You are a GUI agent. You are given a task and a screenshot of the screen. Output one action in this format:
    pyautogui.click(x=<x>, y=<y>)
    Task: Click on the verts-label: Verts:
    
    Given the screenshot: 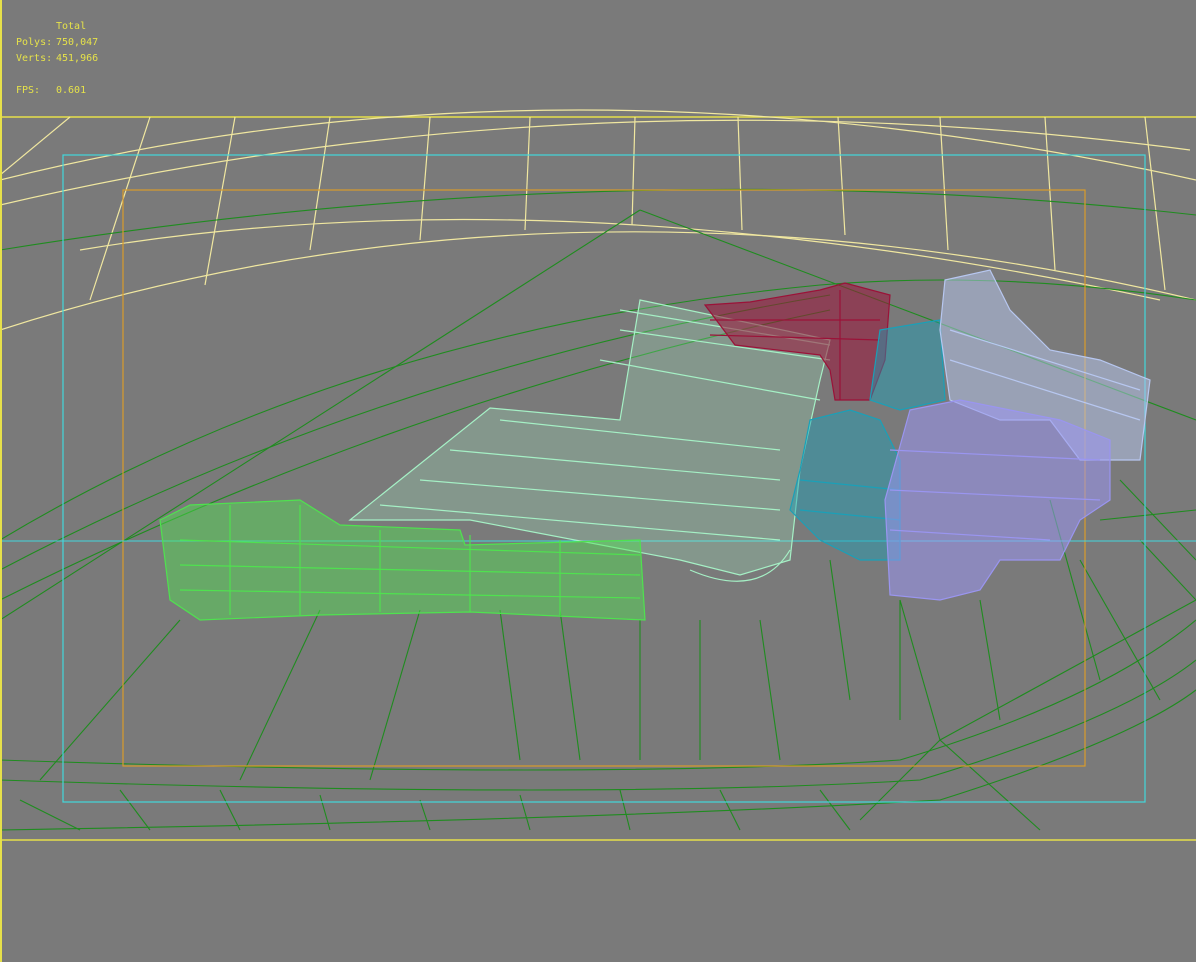 What is the action you would take?
    pyautogui.click(x=34, y=58)
    